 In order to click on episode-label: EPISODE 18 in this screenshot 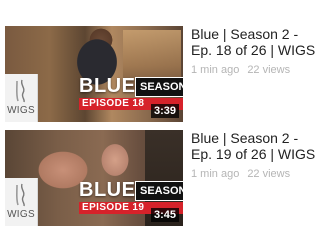, I will do `click(113, 103)`.